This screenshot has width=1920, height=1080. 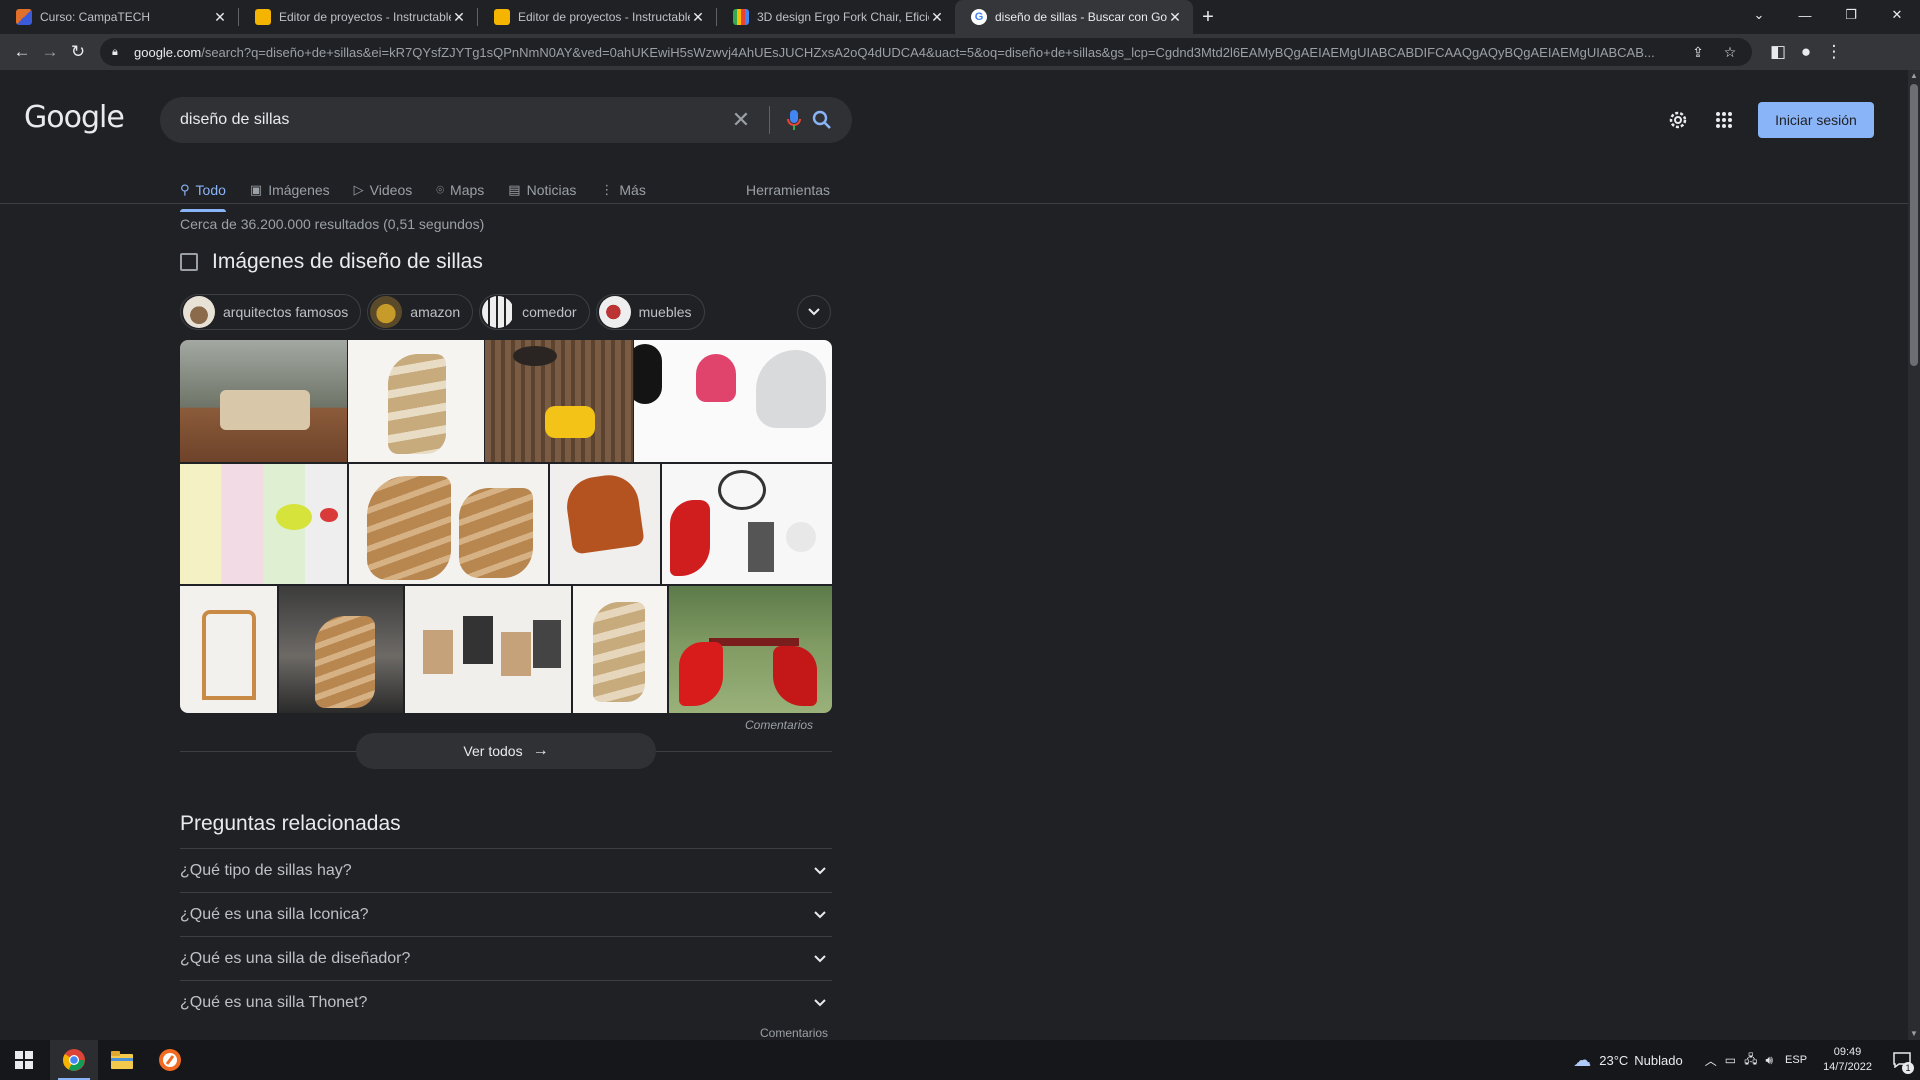 What do you see at coordinates (210, 190) in the screenshot?
I see `tab-label: Todo` at bounding box center [210, 190].